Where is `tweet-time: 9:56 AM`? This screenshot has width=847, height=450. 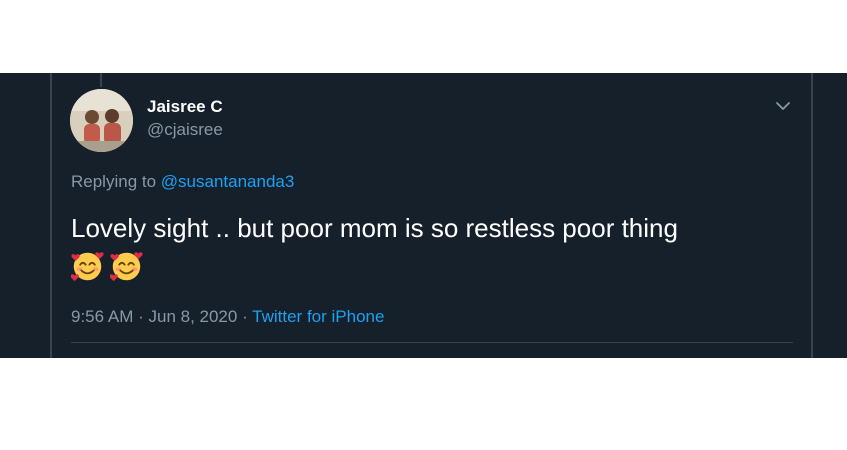 tweet-time: 9:56 AM is located at coordinates (102, 316).